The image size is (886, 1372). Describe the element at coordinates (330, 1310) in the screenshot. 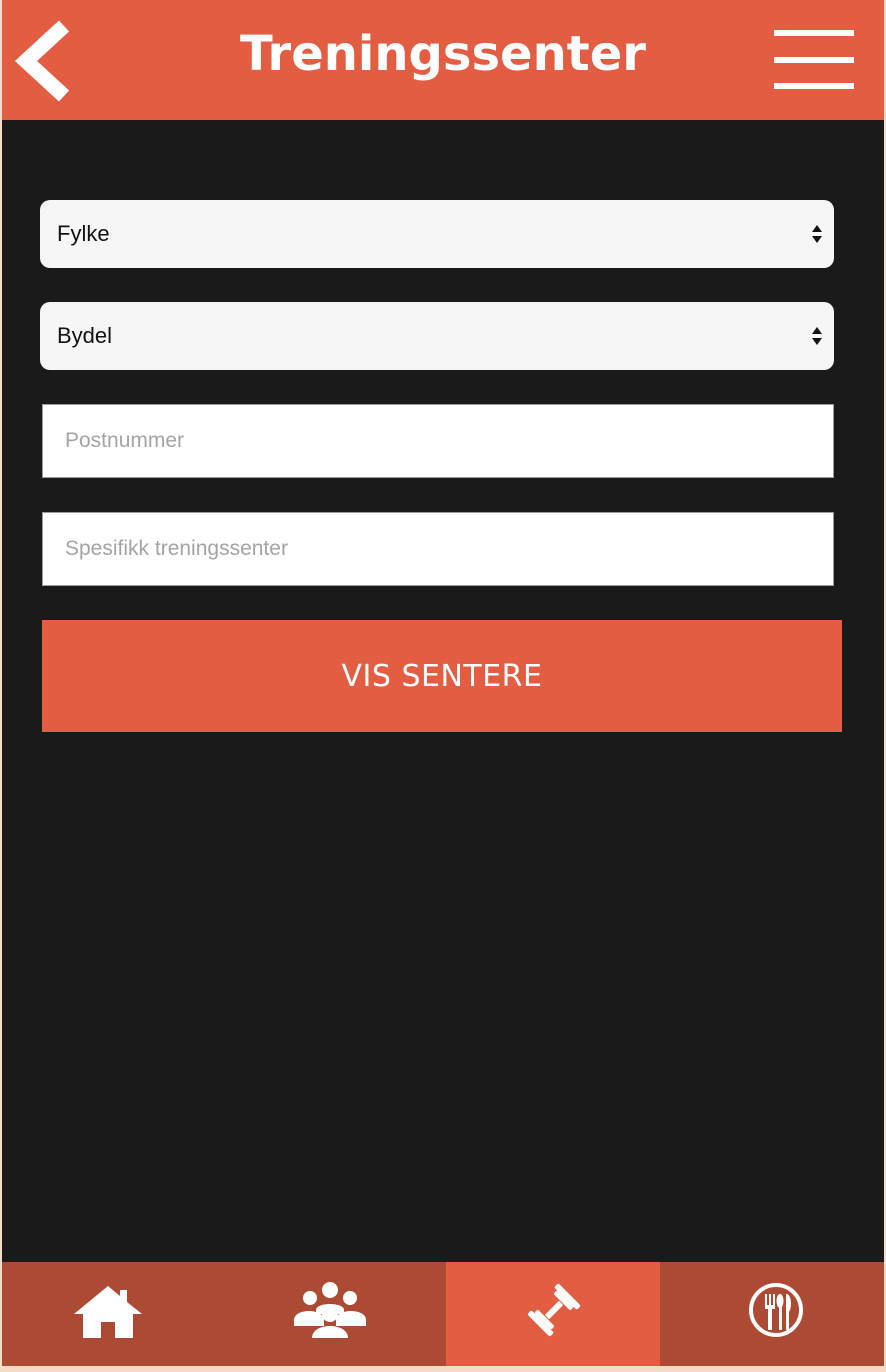

I see `group-icon` at that location.